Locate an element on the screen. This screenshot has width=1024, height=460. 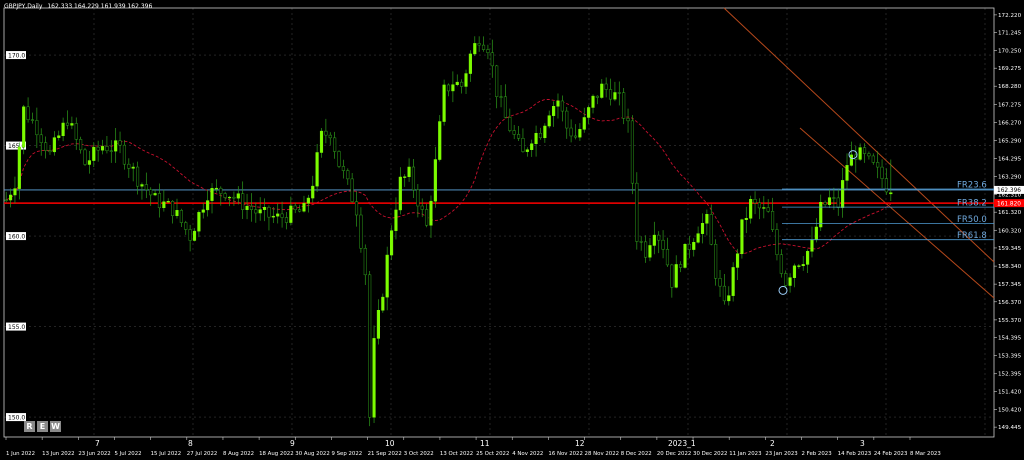
y-tick-label: 157.345 is located at coordinates (1010, 285).